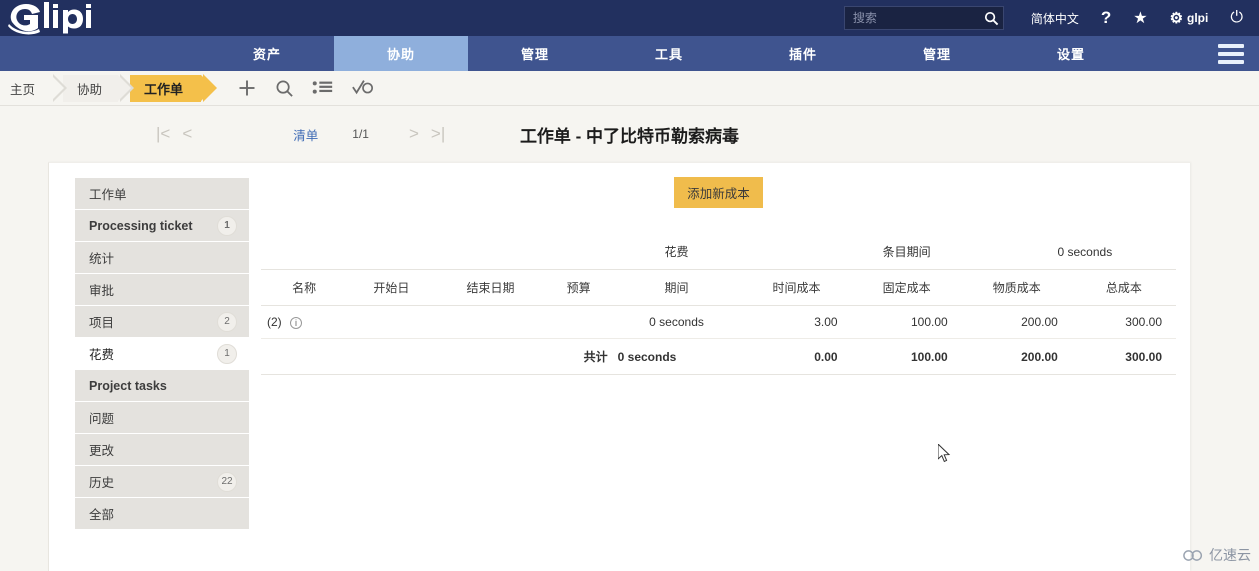 The height and width of the screenshot is (571, 1259). Describe the element at coordinates (579, 288) in the screenshot. I see `column-budget: 预算` at that location.